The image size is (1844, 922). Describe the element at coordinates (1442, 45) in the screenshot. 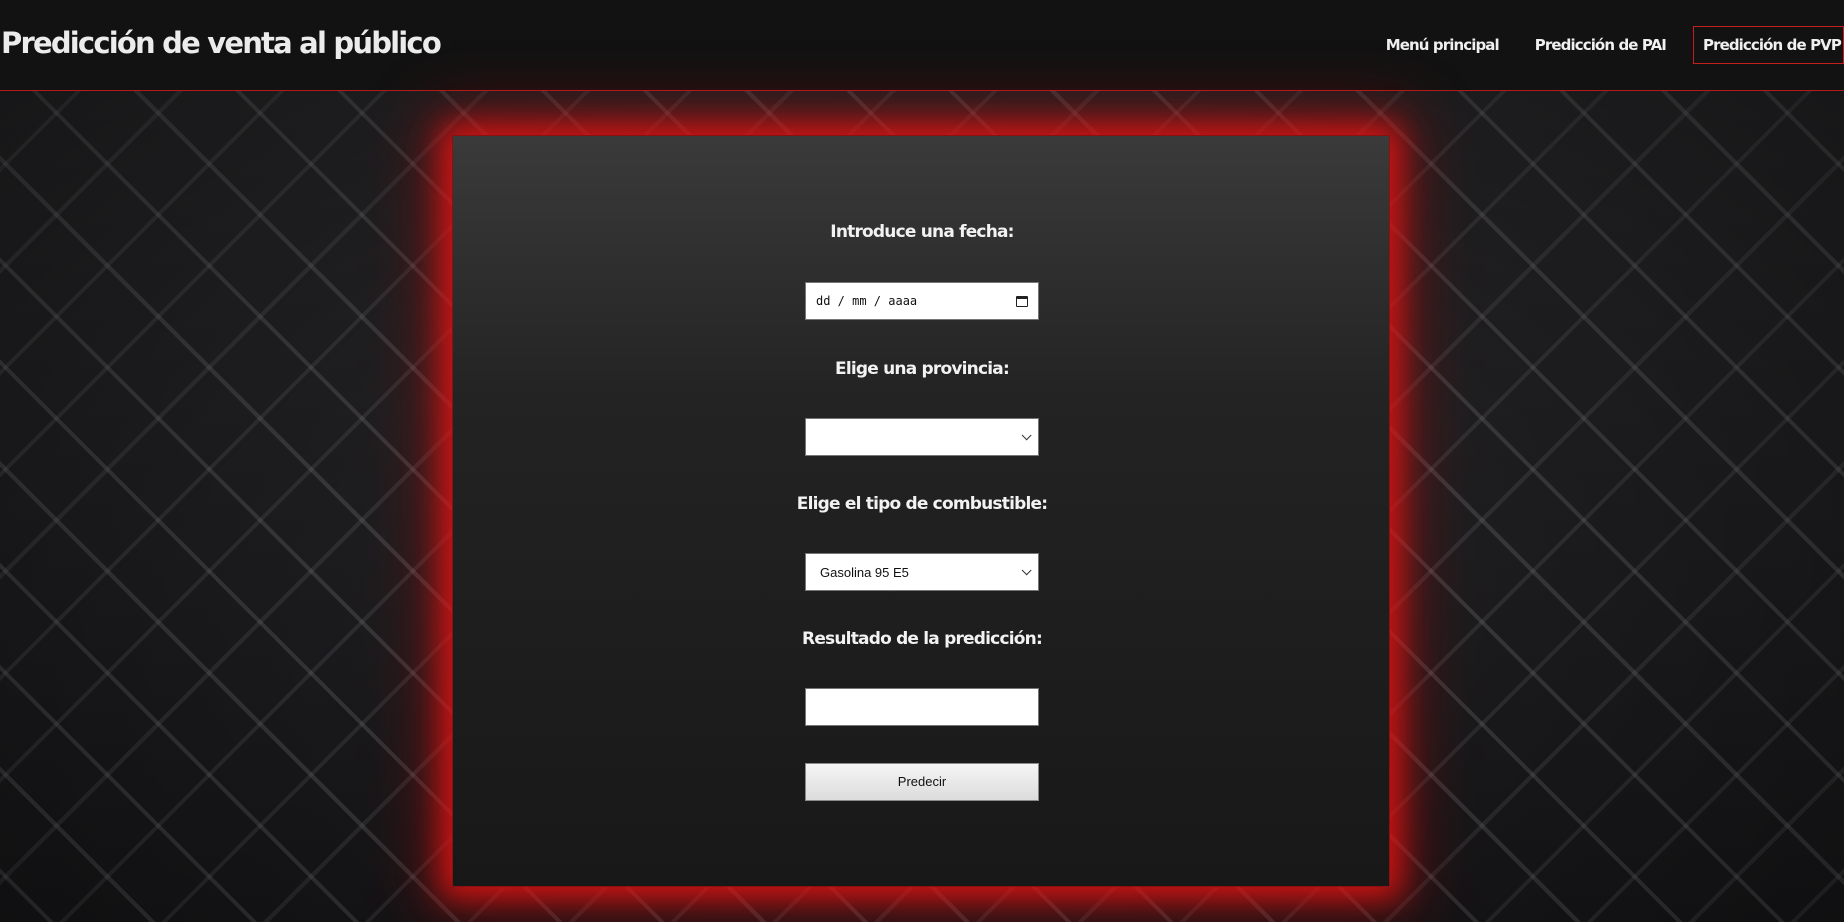

I see `nav-link-main-menu: Menú principal` at that location.